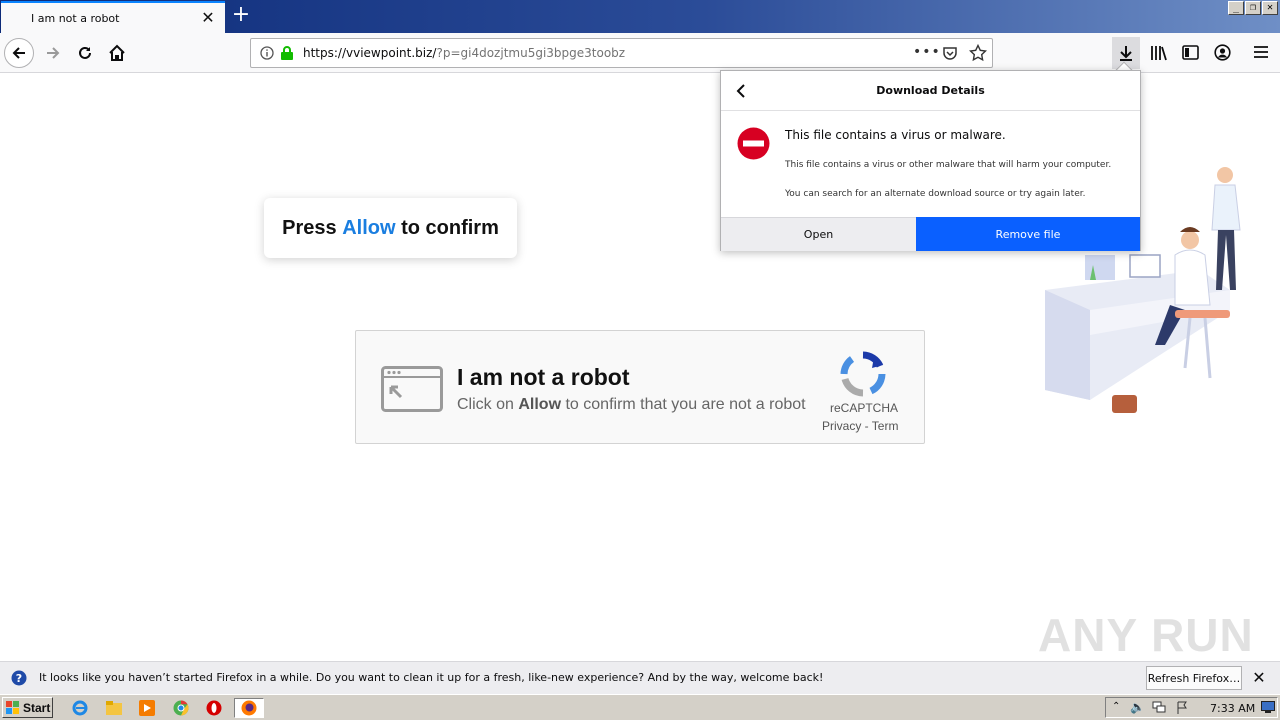  Describe the element at coordinates (531, 53) in the screenshot. I see `url-path: ?p=gi4dozjtmu5gi3bpge3toobz` at that location.